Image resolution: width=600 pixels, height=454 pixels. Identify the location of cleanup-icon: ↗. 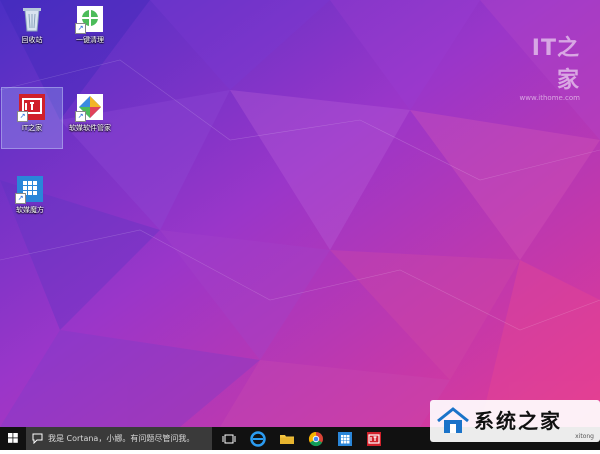
(90, 19).